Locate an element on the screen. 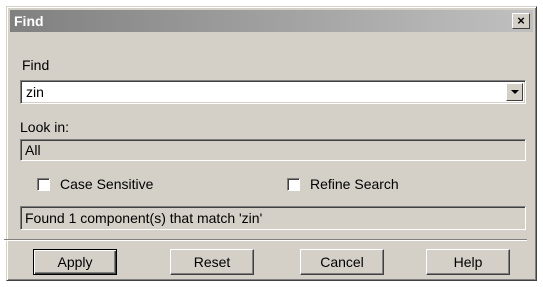  status-field: Found 1 component(s) that match 'zin' is located at coordinates (273, 218).